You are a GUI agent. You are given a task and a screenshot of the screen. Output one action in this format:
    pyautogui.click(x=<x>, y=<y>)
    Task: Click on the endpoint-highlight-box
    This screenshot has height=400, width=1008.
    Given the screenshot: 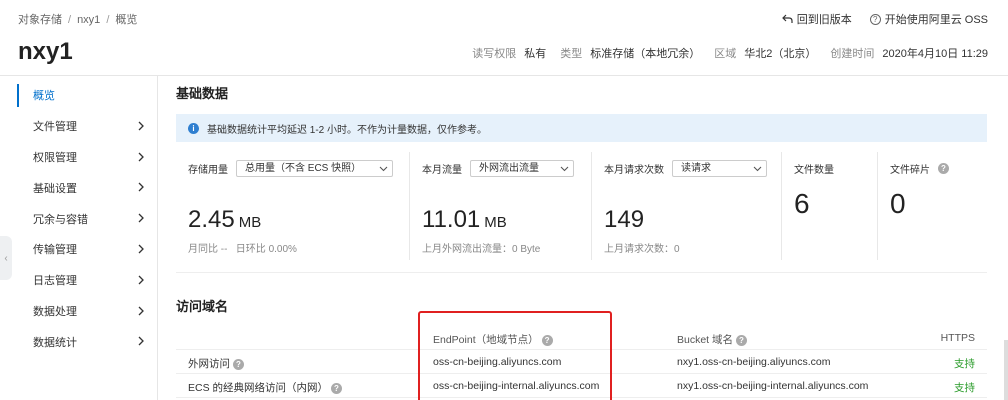 What is the action you would take?
    pyautogui.click(x=515, y=355)
    